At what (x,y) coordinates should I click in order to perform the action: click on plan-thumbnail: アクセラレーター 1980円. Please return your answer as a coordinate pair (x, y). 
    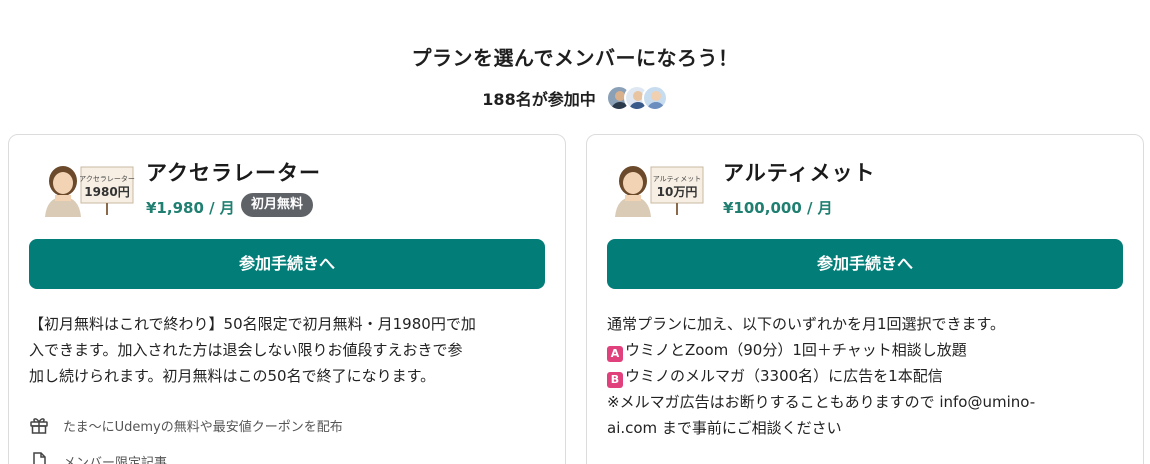
    Looking at the image, I should click on (86, 188).